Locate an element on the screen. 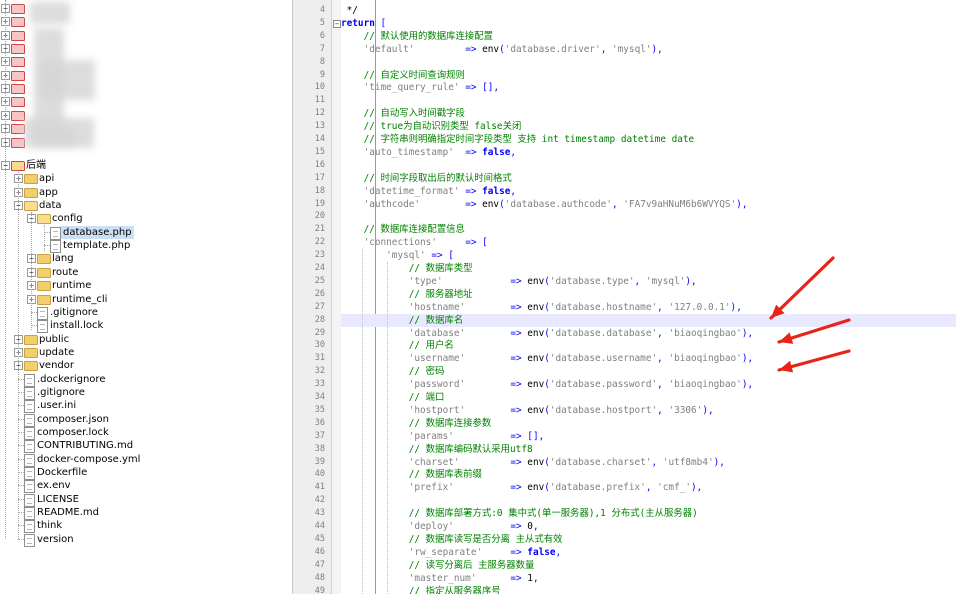  code-line-current: // 数据库名 is located at coordinates (648, 320).